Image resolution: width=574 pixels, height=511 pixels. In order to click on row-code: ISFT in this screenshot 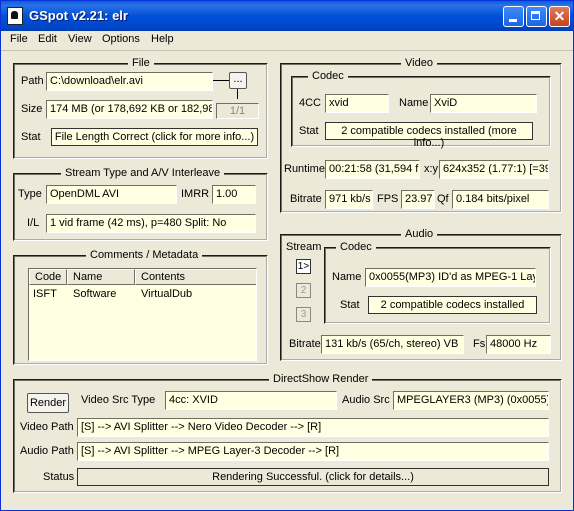, I will do `click(45, 294)`.